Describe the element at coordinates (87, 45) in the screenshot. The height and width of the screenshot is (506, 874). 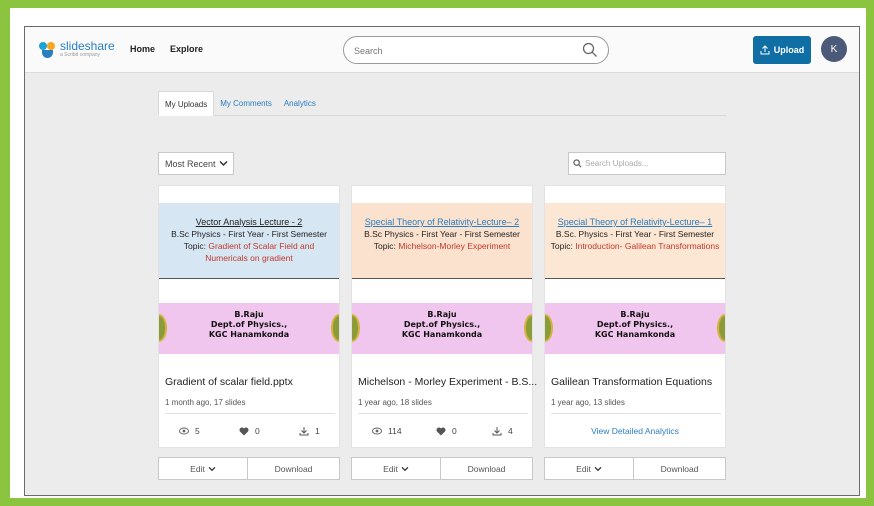
I see `brand-name: slideshare` at that location.